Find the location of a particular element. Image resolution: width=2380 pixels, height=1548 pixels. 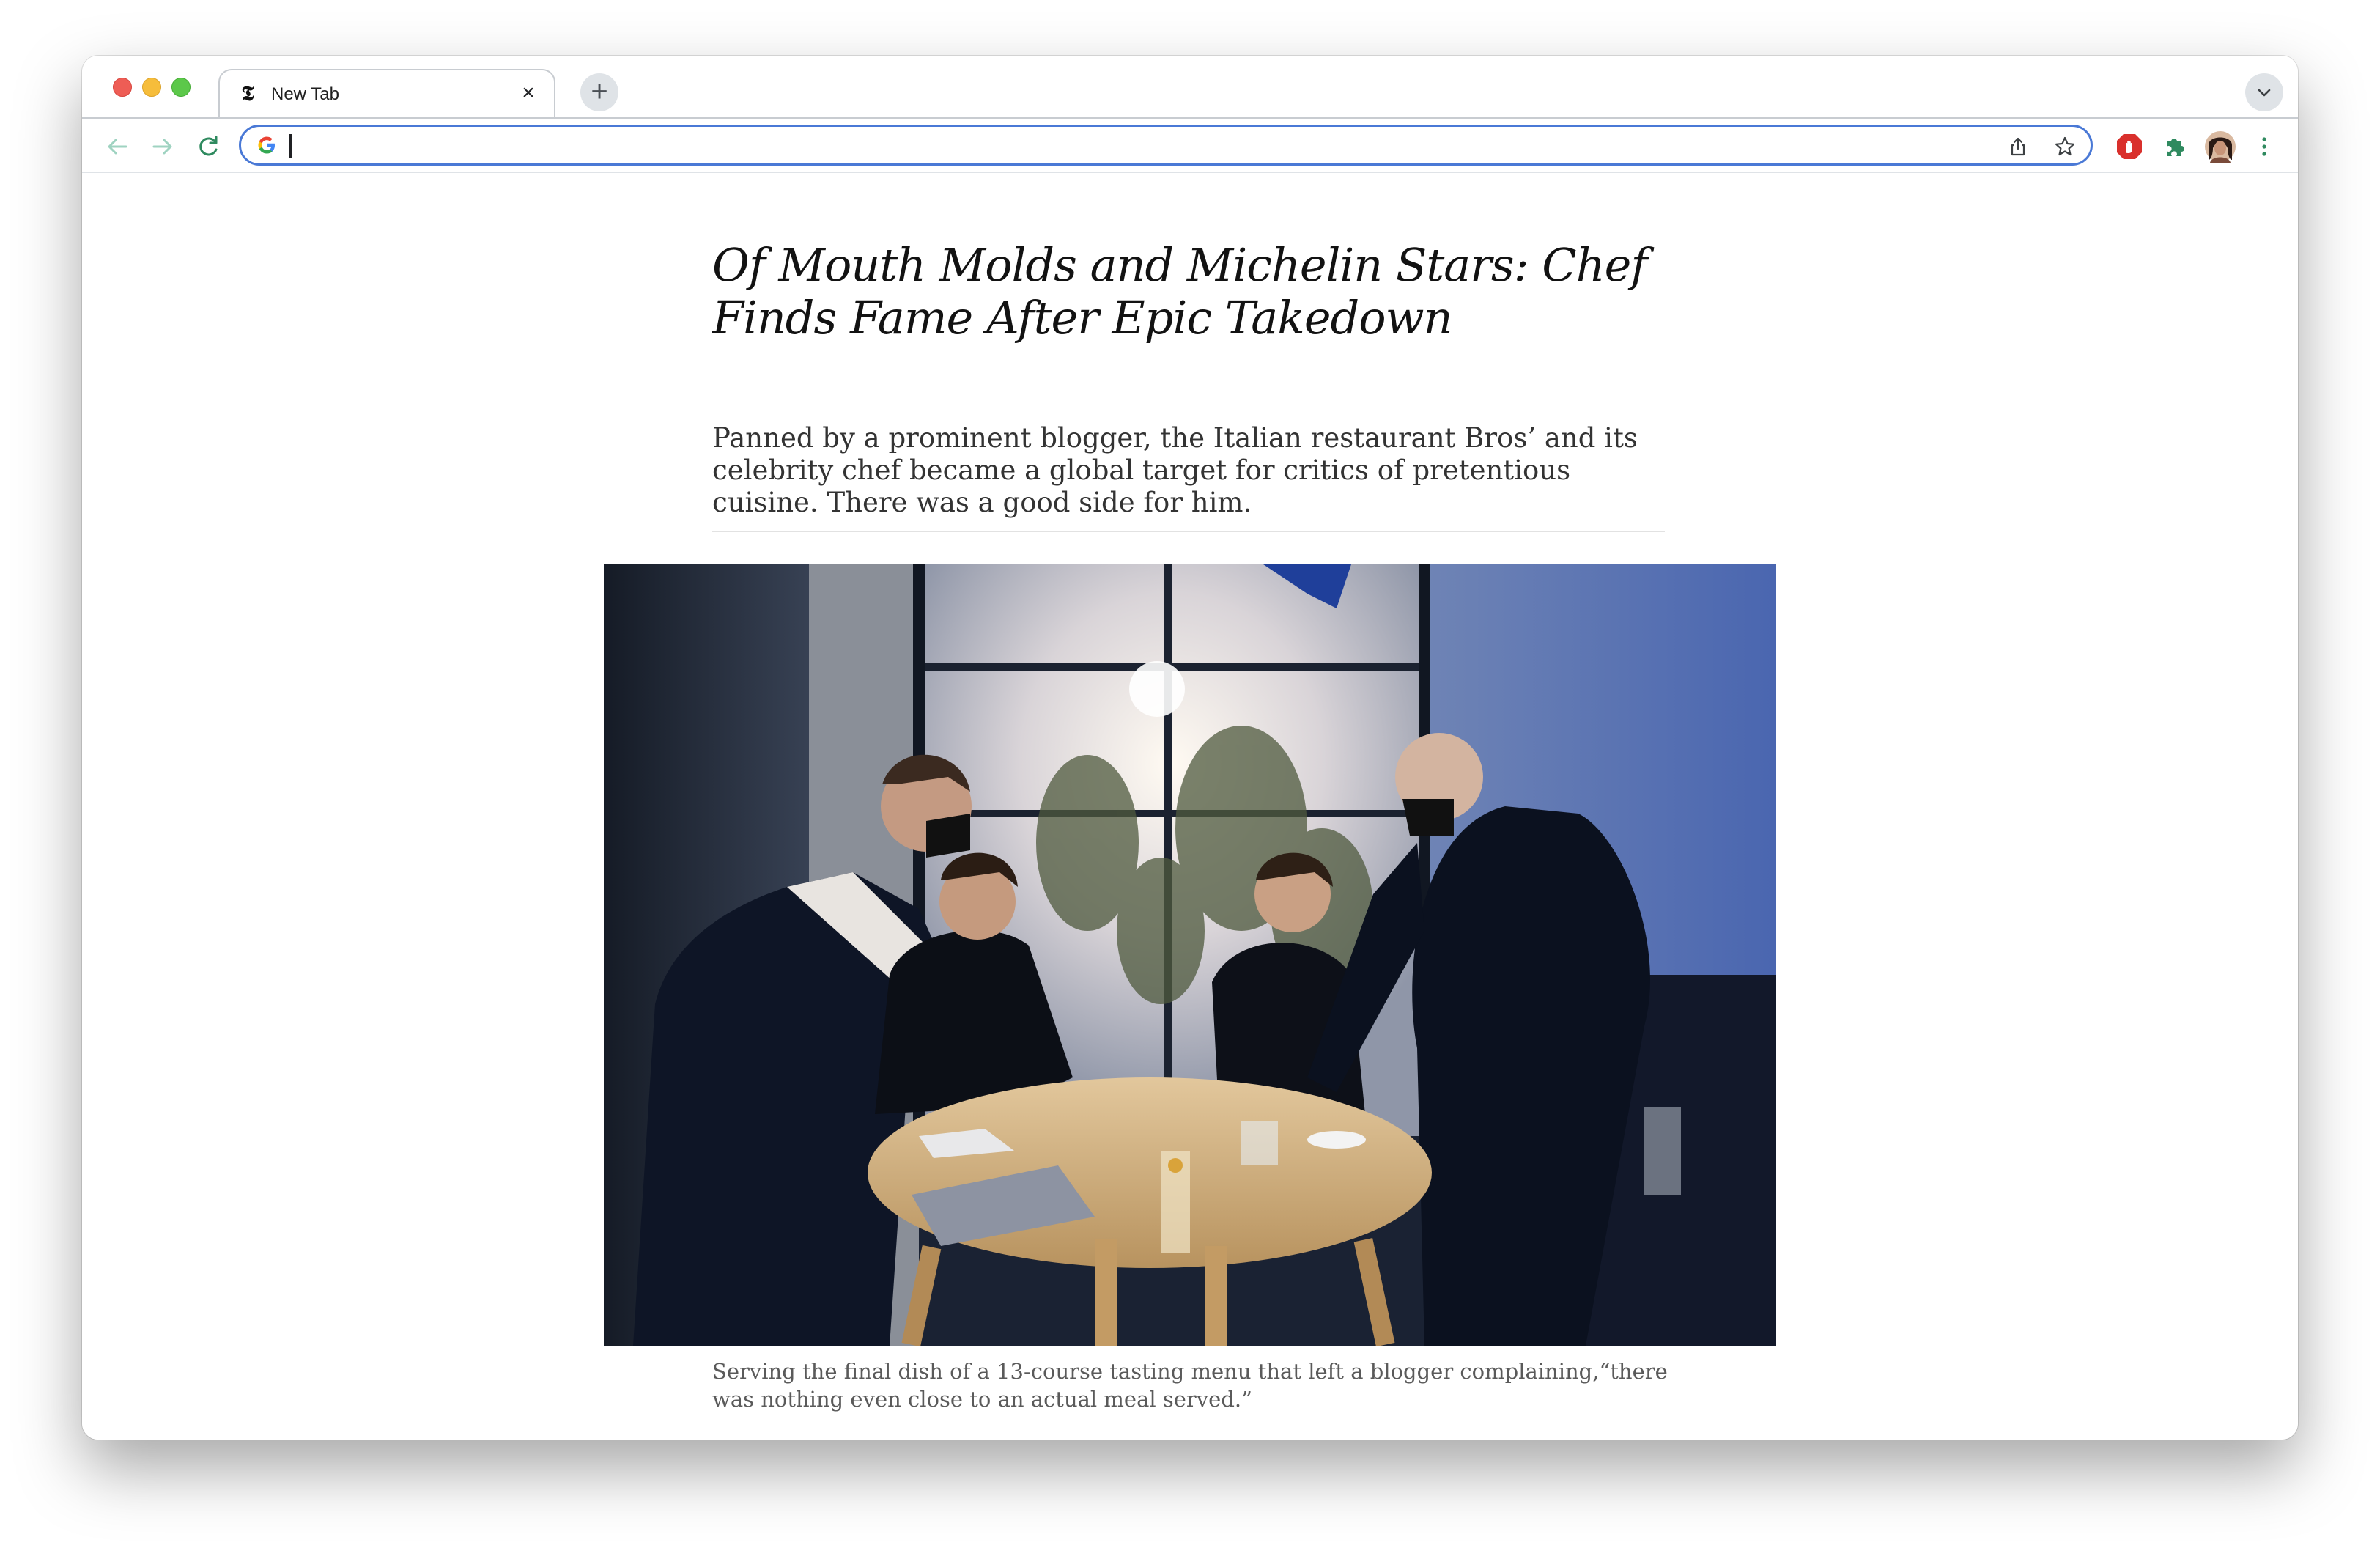

adblock-icon is located at coordinates (2129, 146).